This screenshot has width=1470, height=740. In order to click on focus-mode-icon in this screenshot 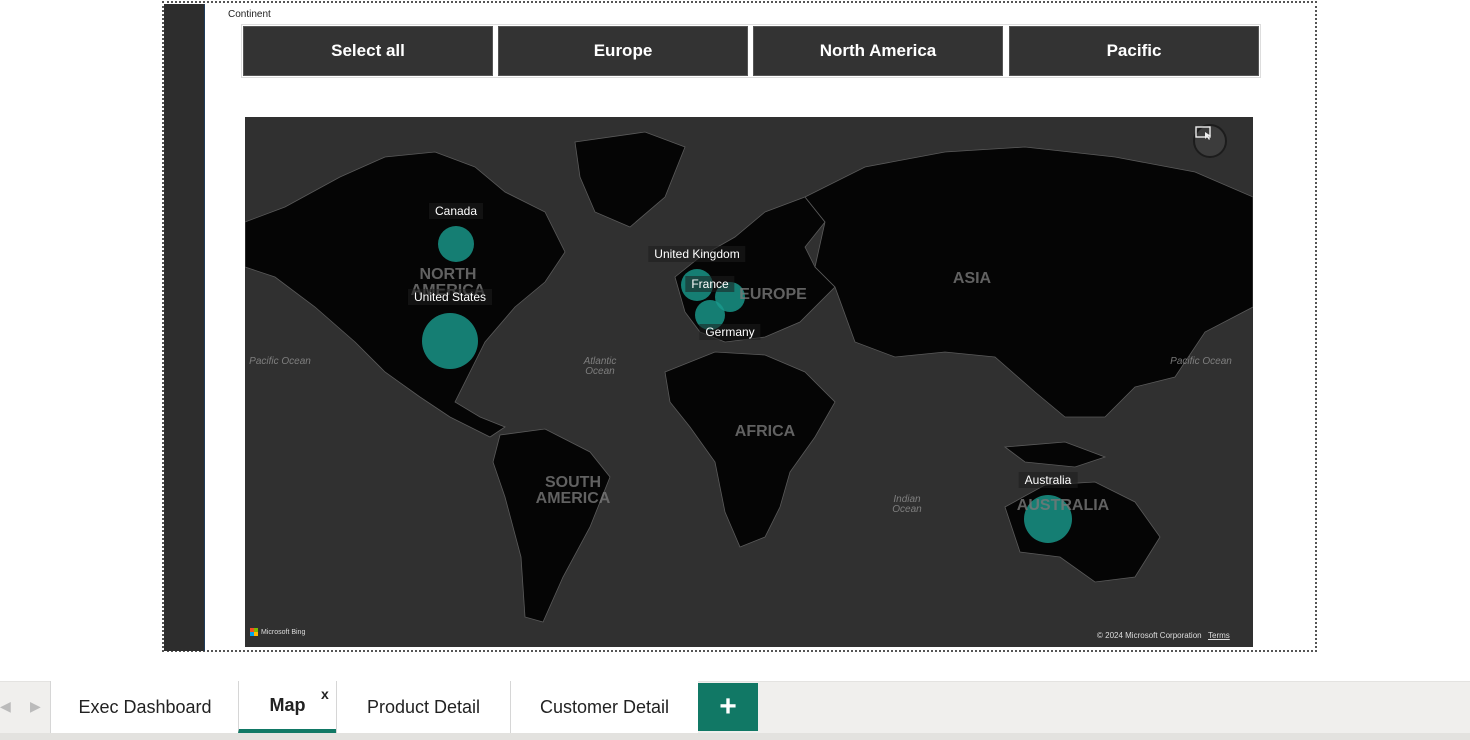, I will do `click(1203, 133)`.